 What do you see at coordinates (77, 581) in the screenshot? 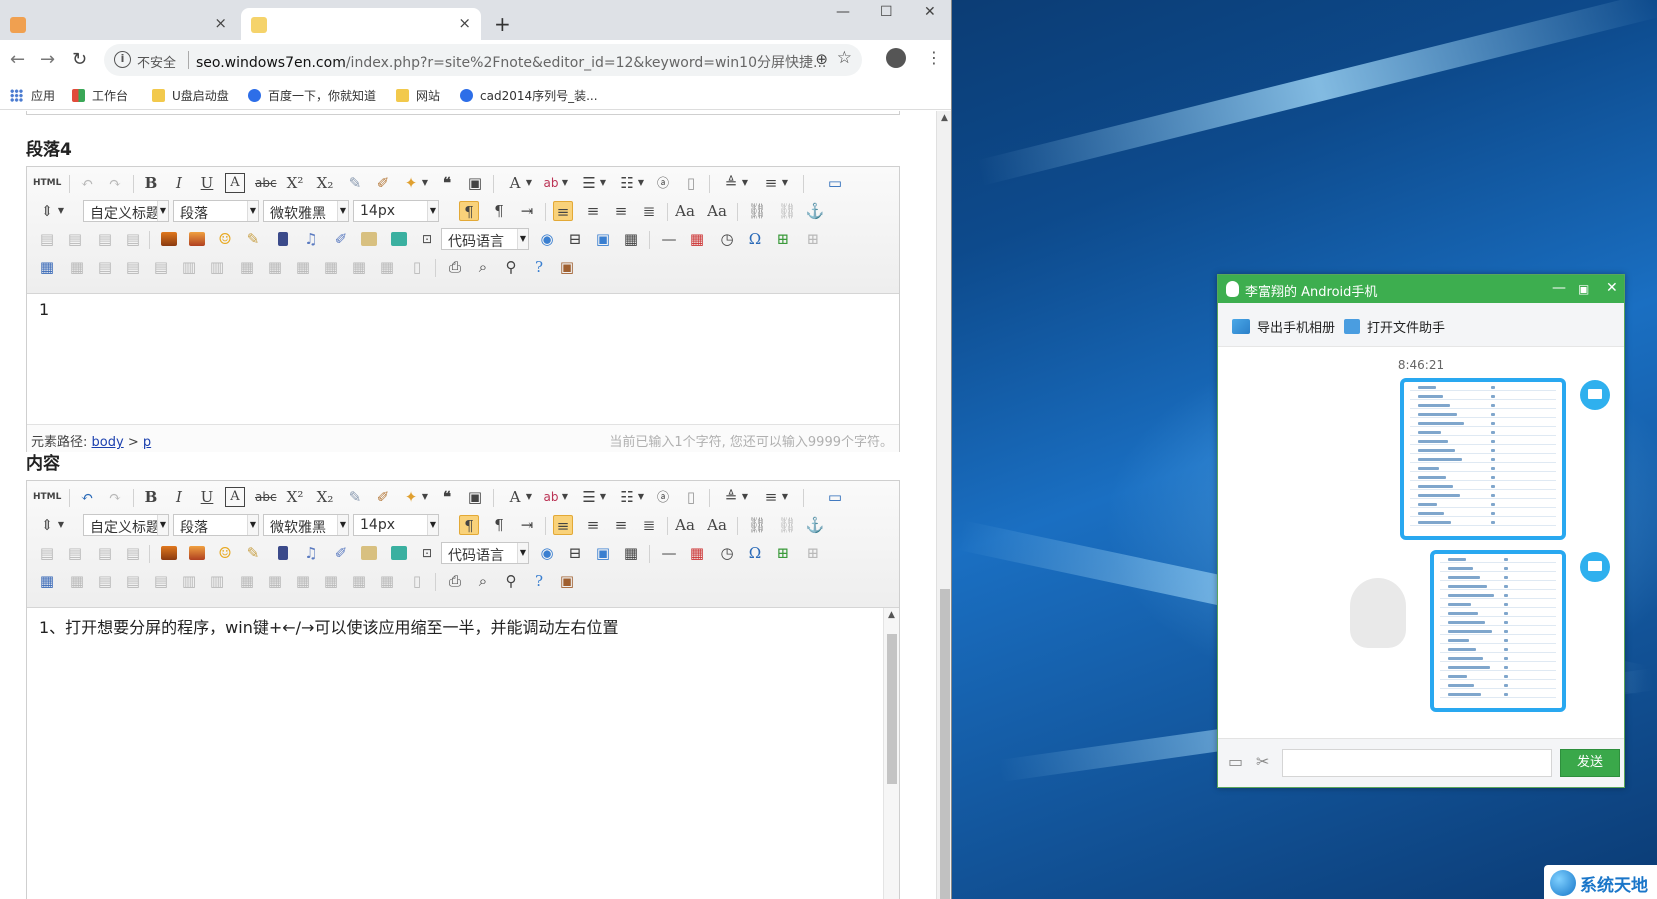
I see `delete-table-icon: ▦` at bounding box center [77, 581].